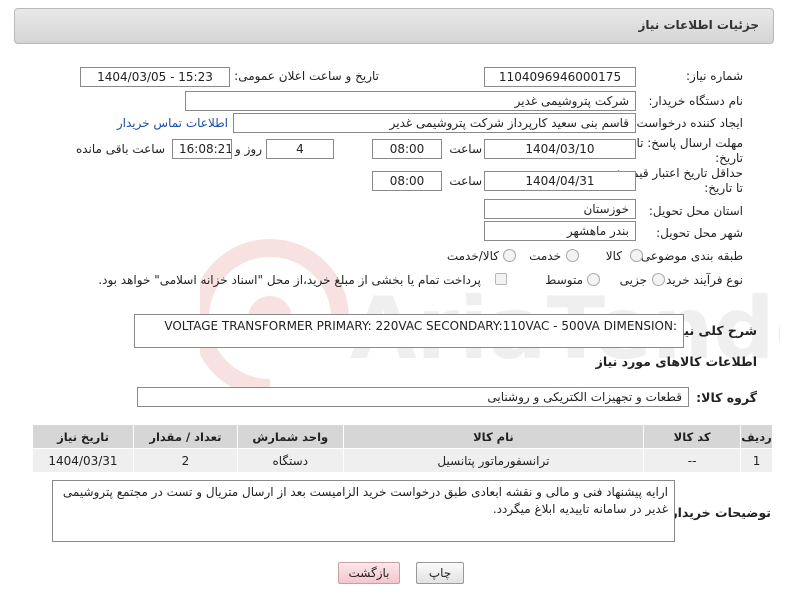 The height and width of the screenshot is (598, 788). Describe the element at coordinates (689, 256) in the screenshot. I see `category-label: طبقه بندی موضوعی:` at that location.